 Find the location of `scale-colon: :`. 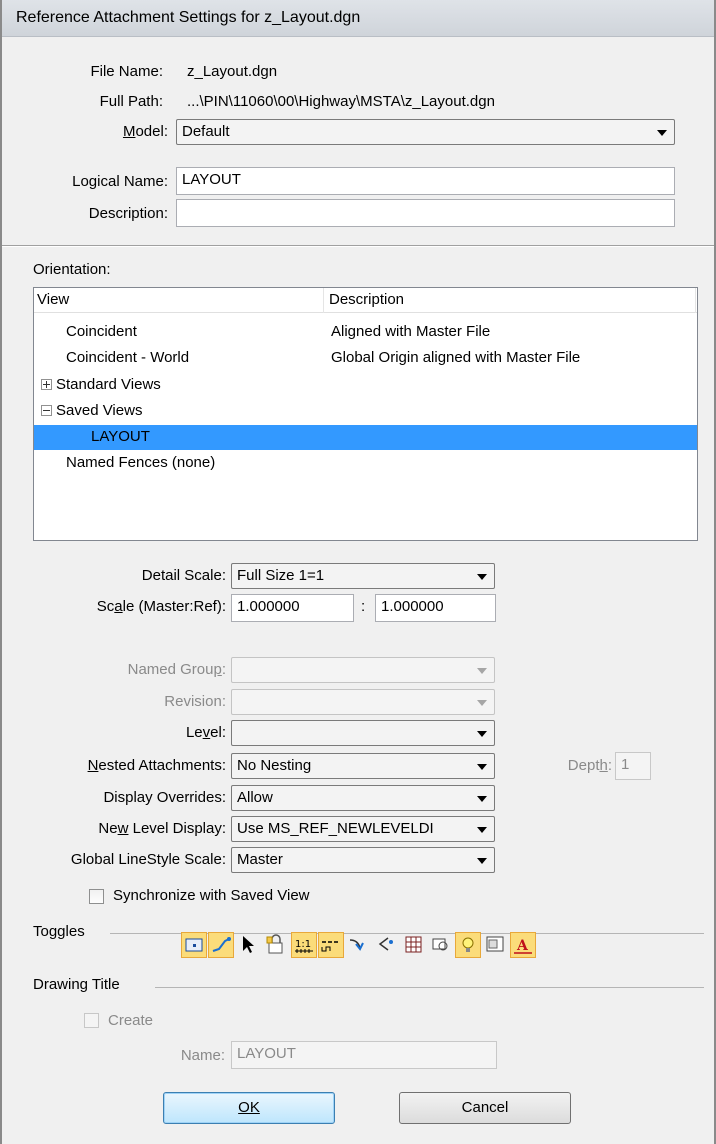

scale-colon: : is located at coordinates (363, 606).